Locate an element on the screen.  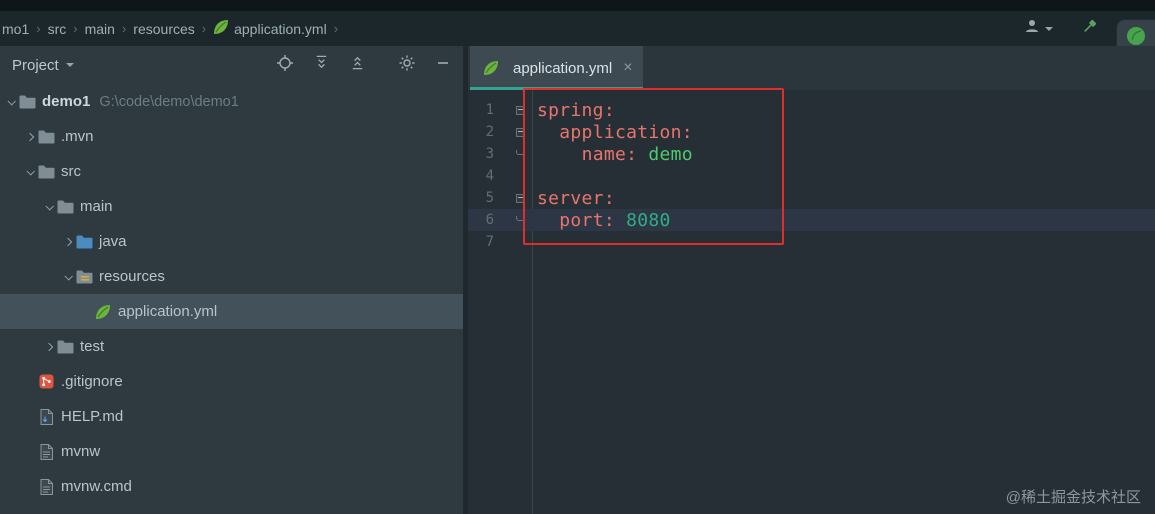
tree-item-application-yml: application.yml is located at coordinates (231, 311).